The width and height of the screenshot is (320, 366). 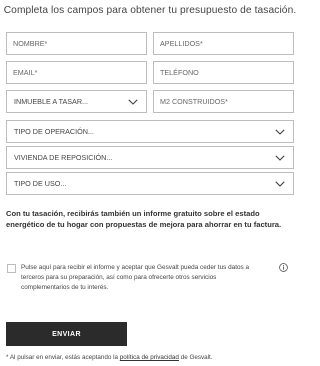 I want to click on email-field-wrapper, so click(x=76, y=72).